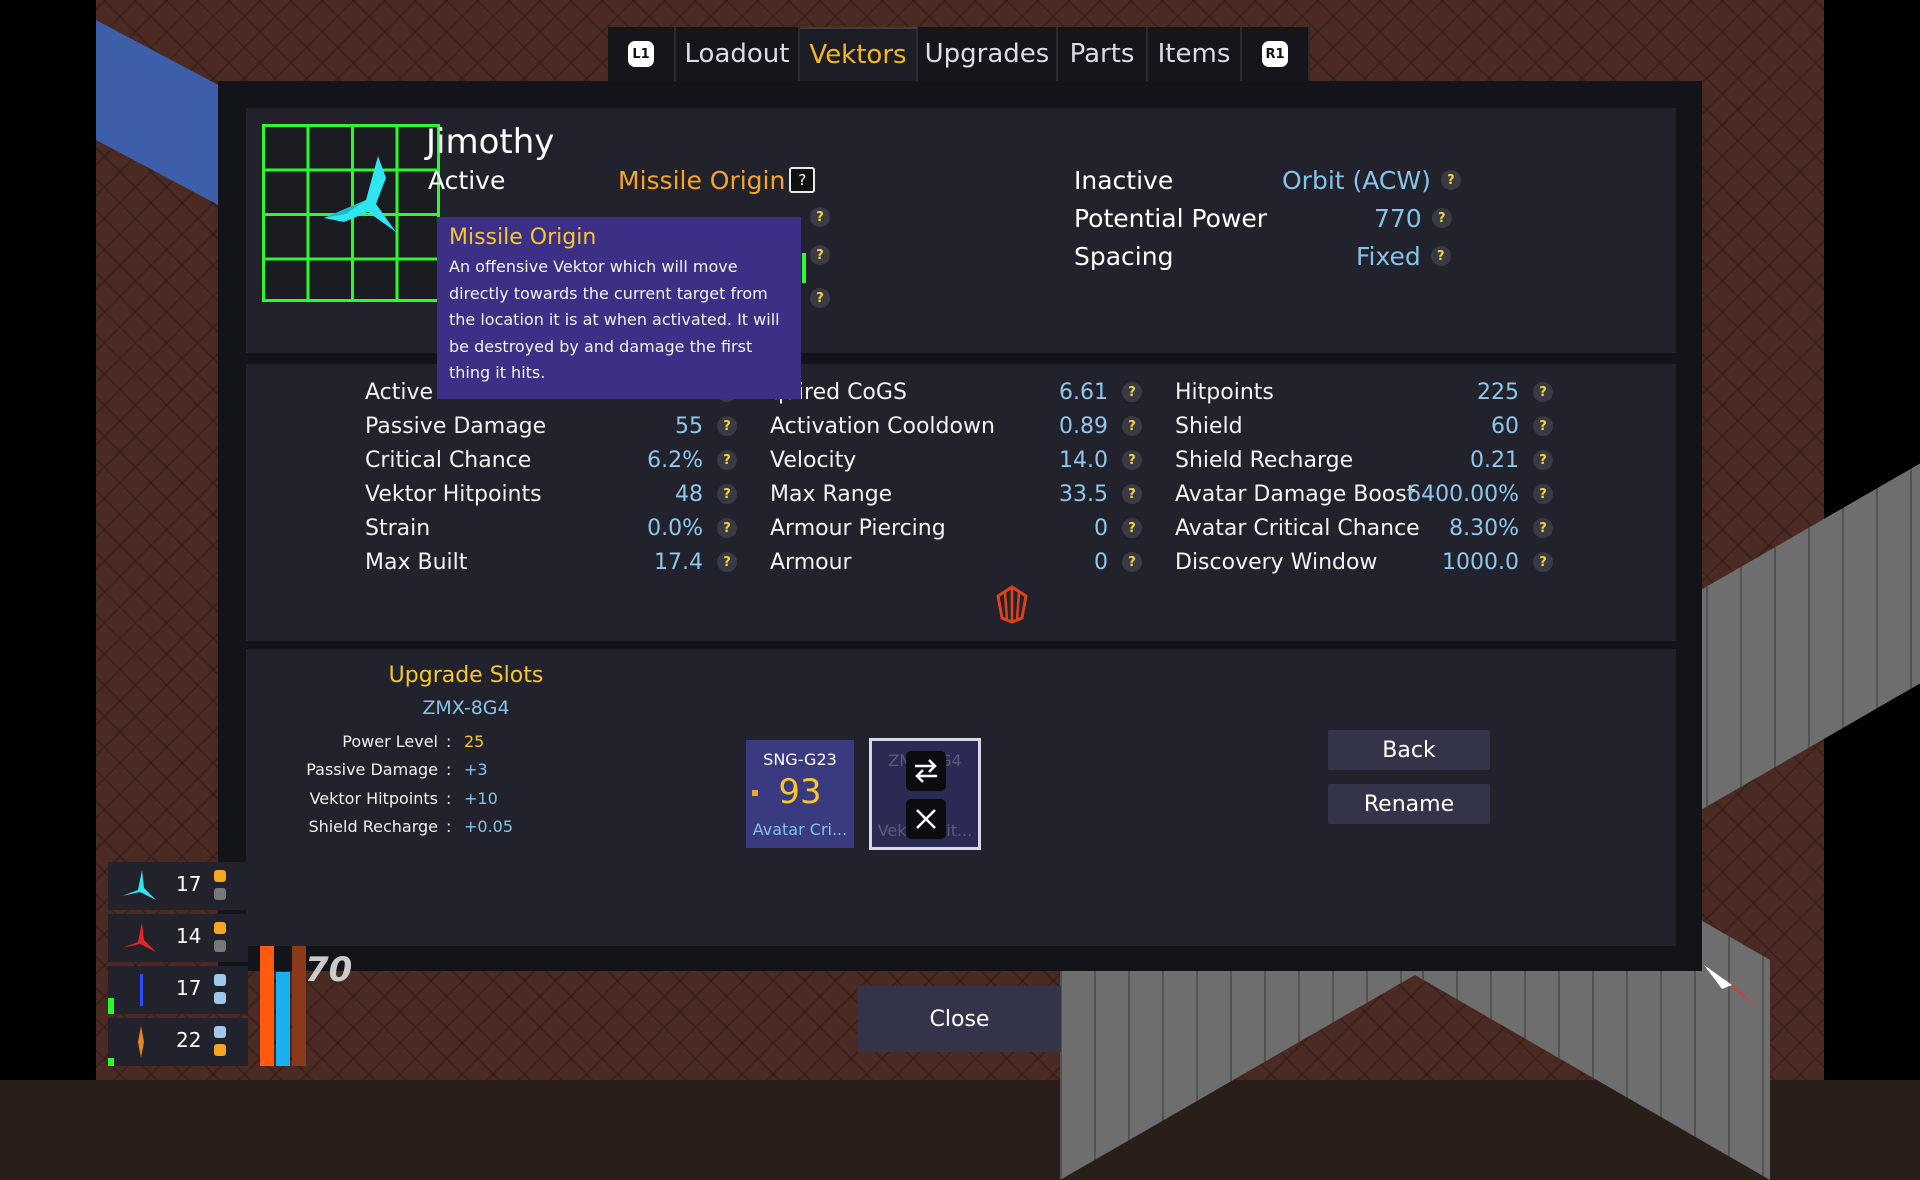  What do you see at coordinates (360, 194) in the screenshot?
I see `missile-vektor-icon` at bounding box center [360, 194].